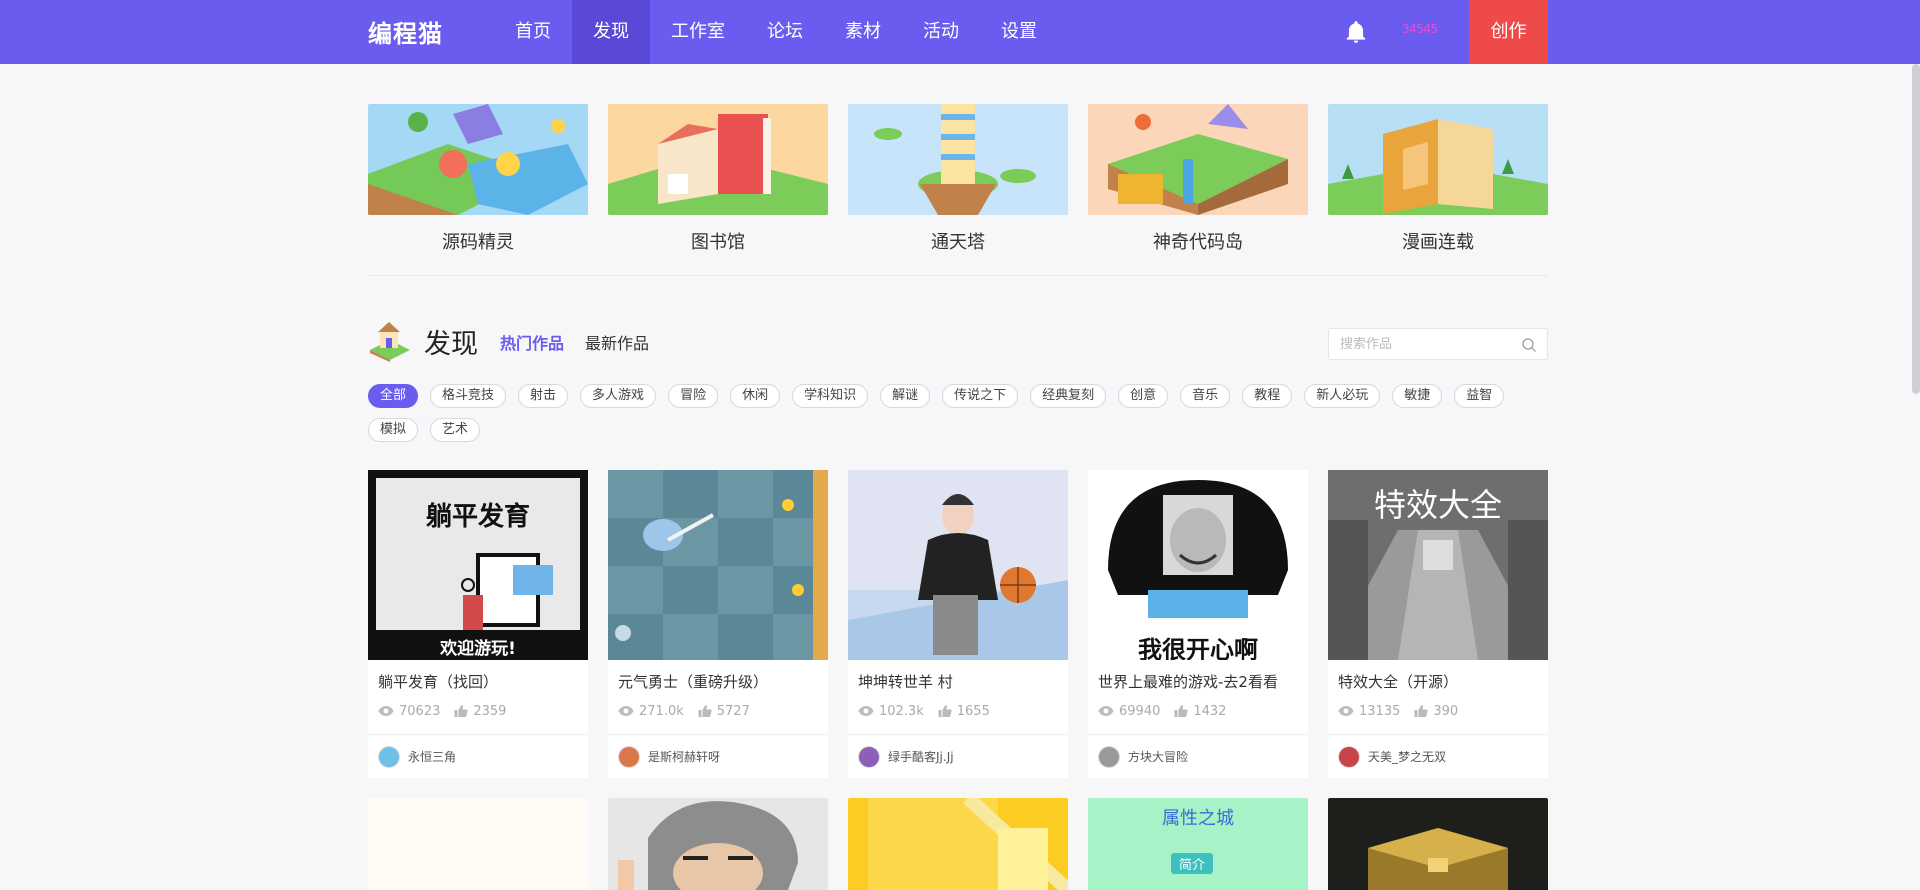 The height and width of the screenshot is (890, 1920). Describe the element at coordinates (468, 396) in the screenshot. I see `tag-item: 格斗竞技` at that location.